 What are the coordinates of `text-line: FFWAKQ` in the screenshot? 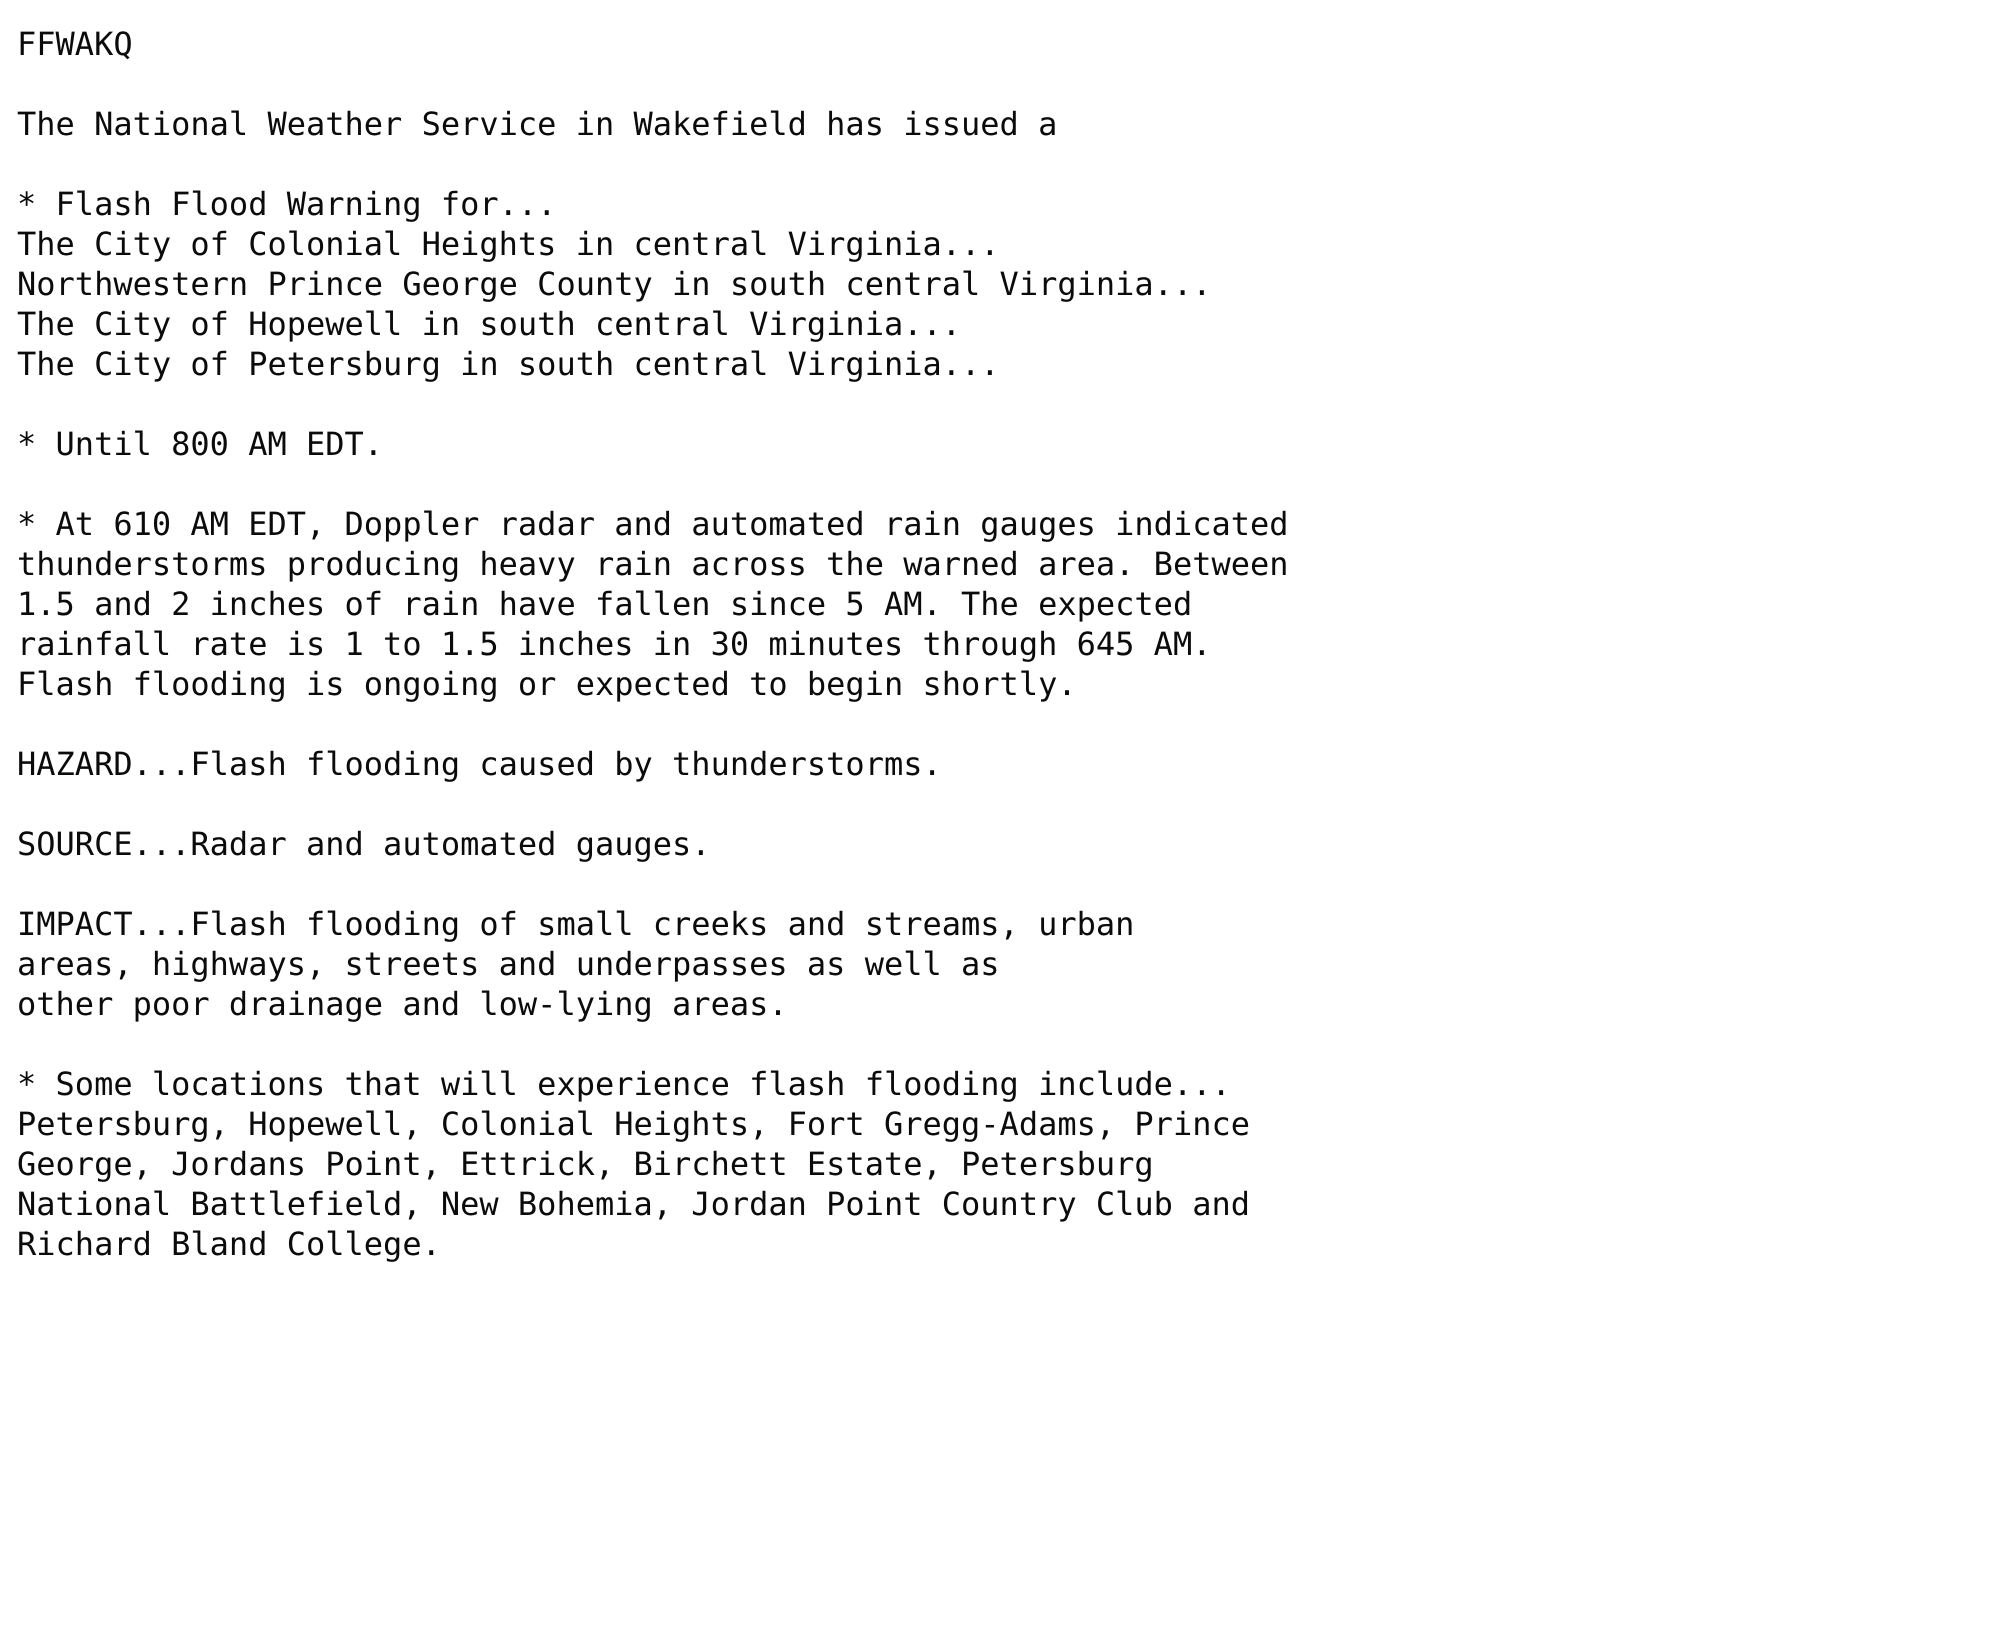 It's located at (75, 44).